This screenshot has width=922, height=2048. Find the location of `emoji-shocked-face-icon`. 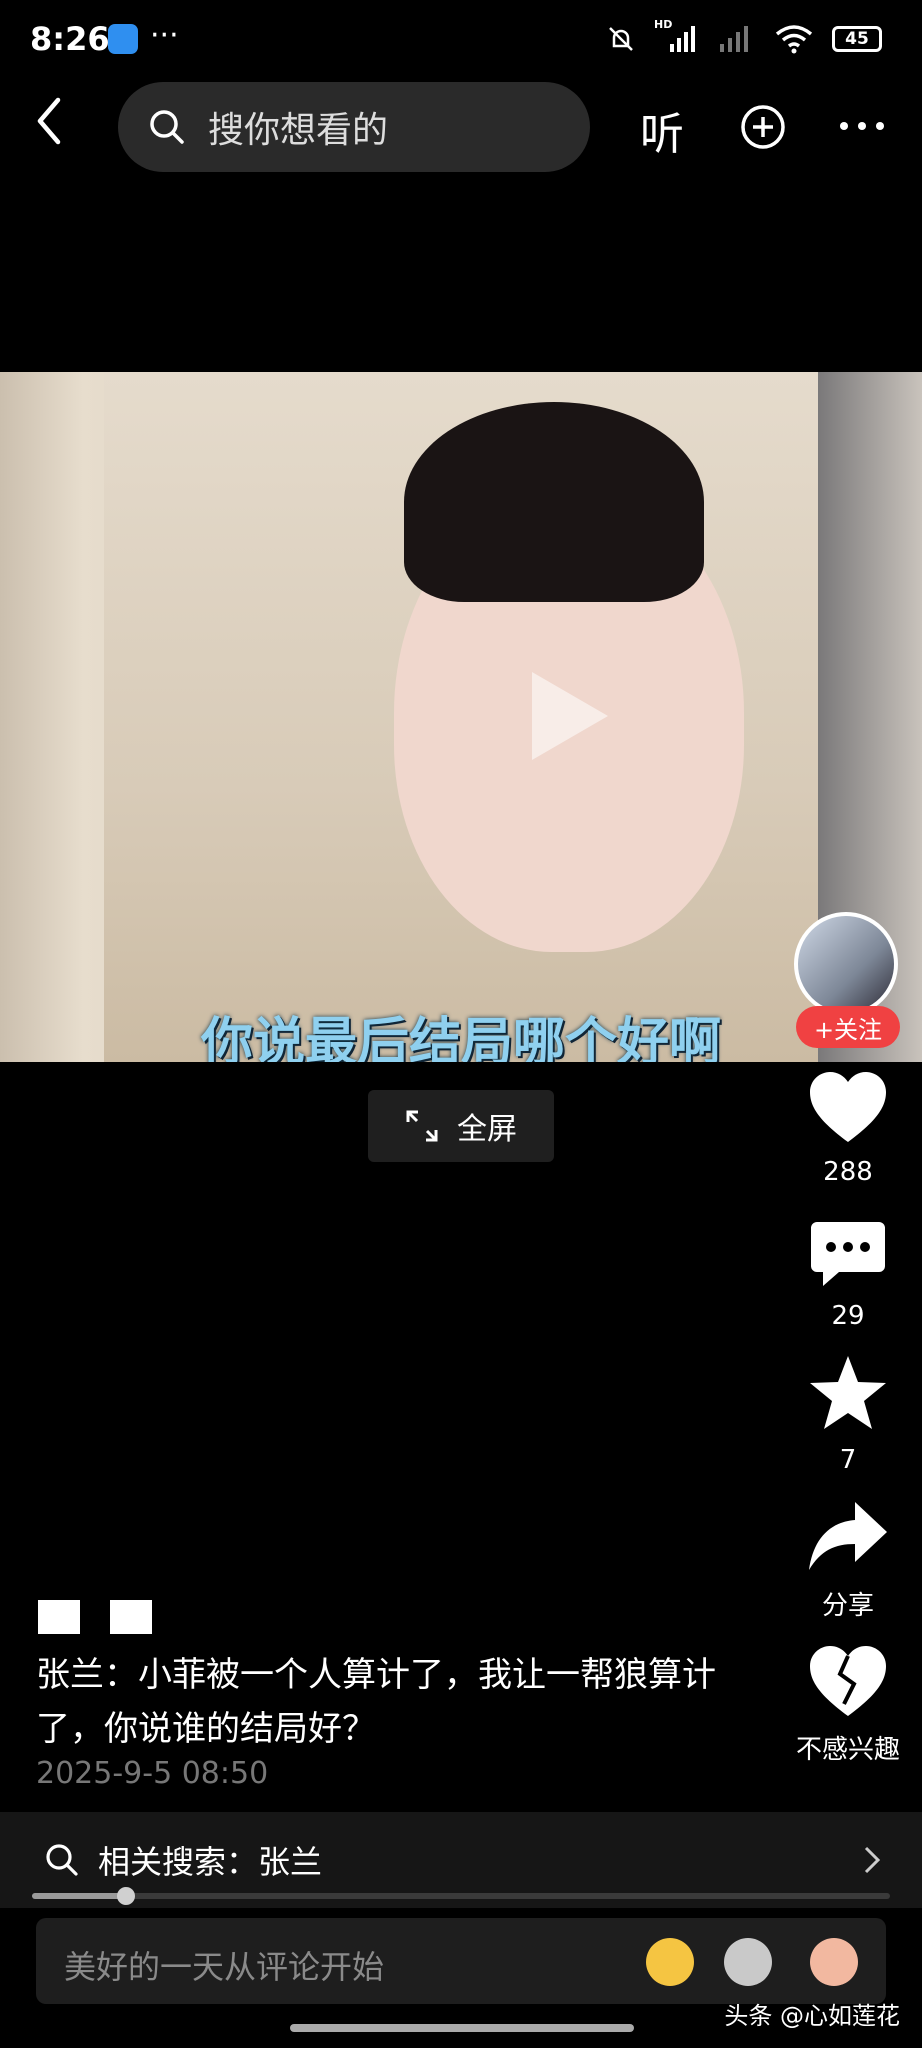

emoji-shocked-face-icon is located at coordinates (748, 1962).